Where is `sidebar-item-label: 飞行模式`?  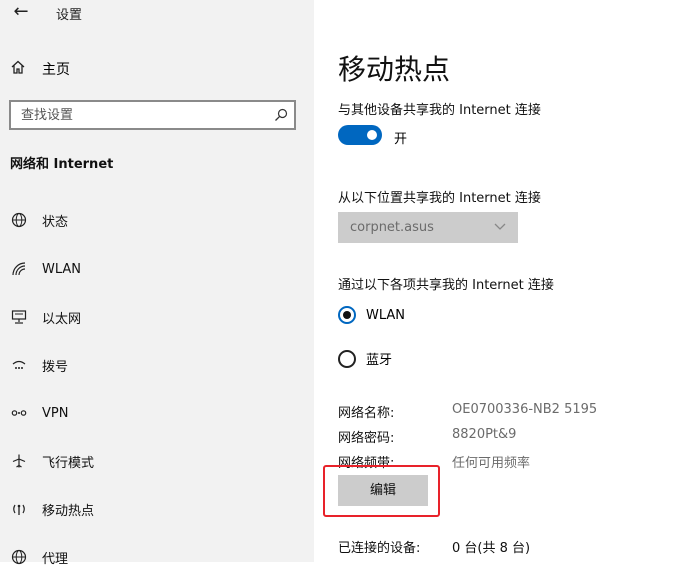
sidebar-item-label: 飞行模式 is located at coordinates (68, 463).